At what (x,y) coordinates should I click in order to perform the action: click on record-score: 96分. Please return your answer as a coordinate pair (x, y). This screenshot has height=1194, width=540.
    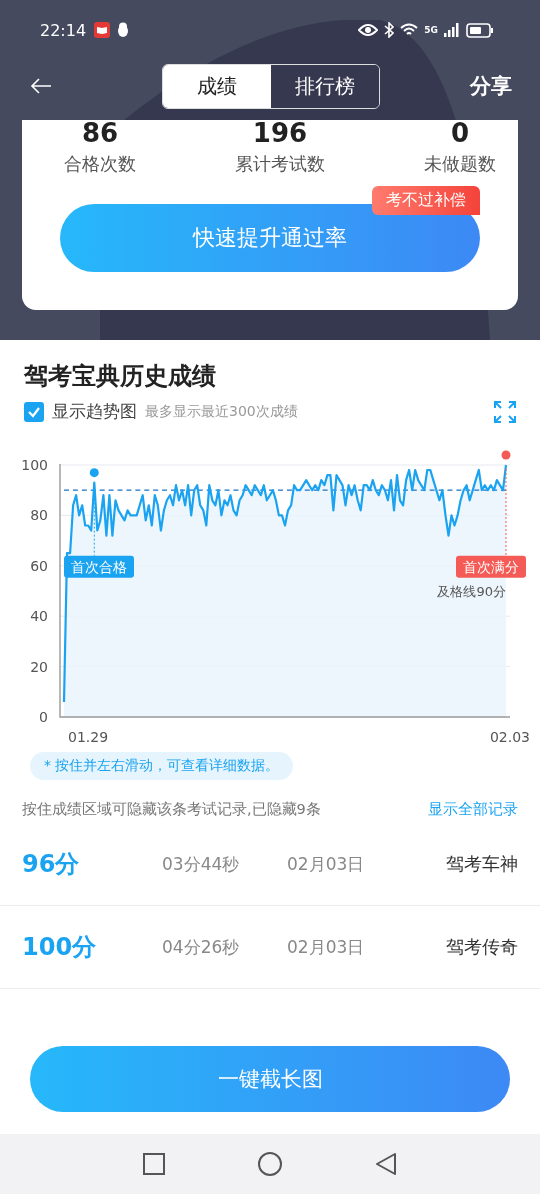
    Looking at the image, I should click on (51, 864).